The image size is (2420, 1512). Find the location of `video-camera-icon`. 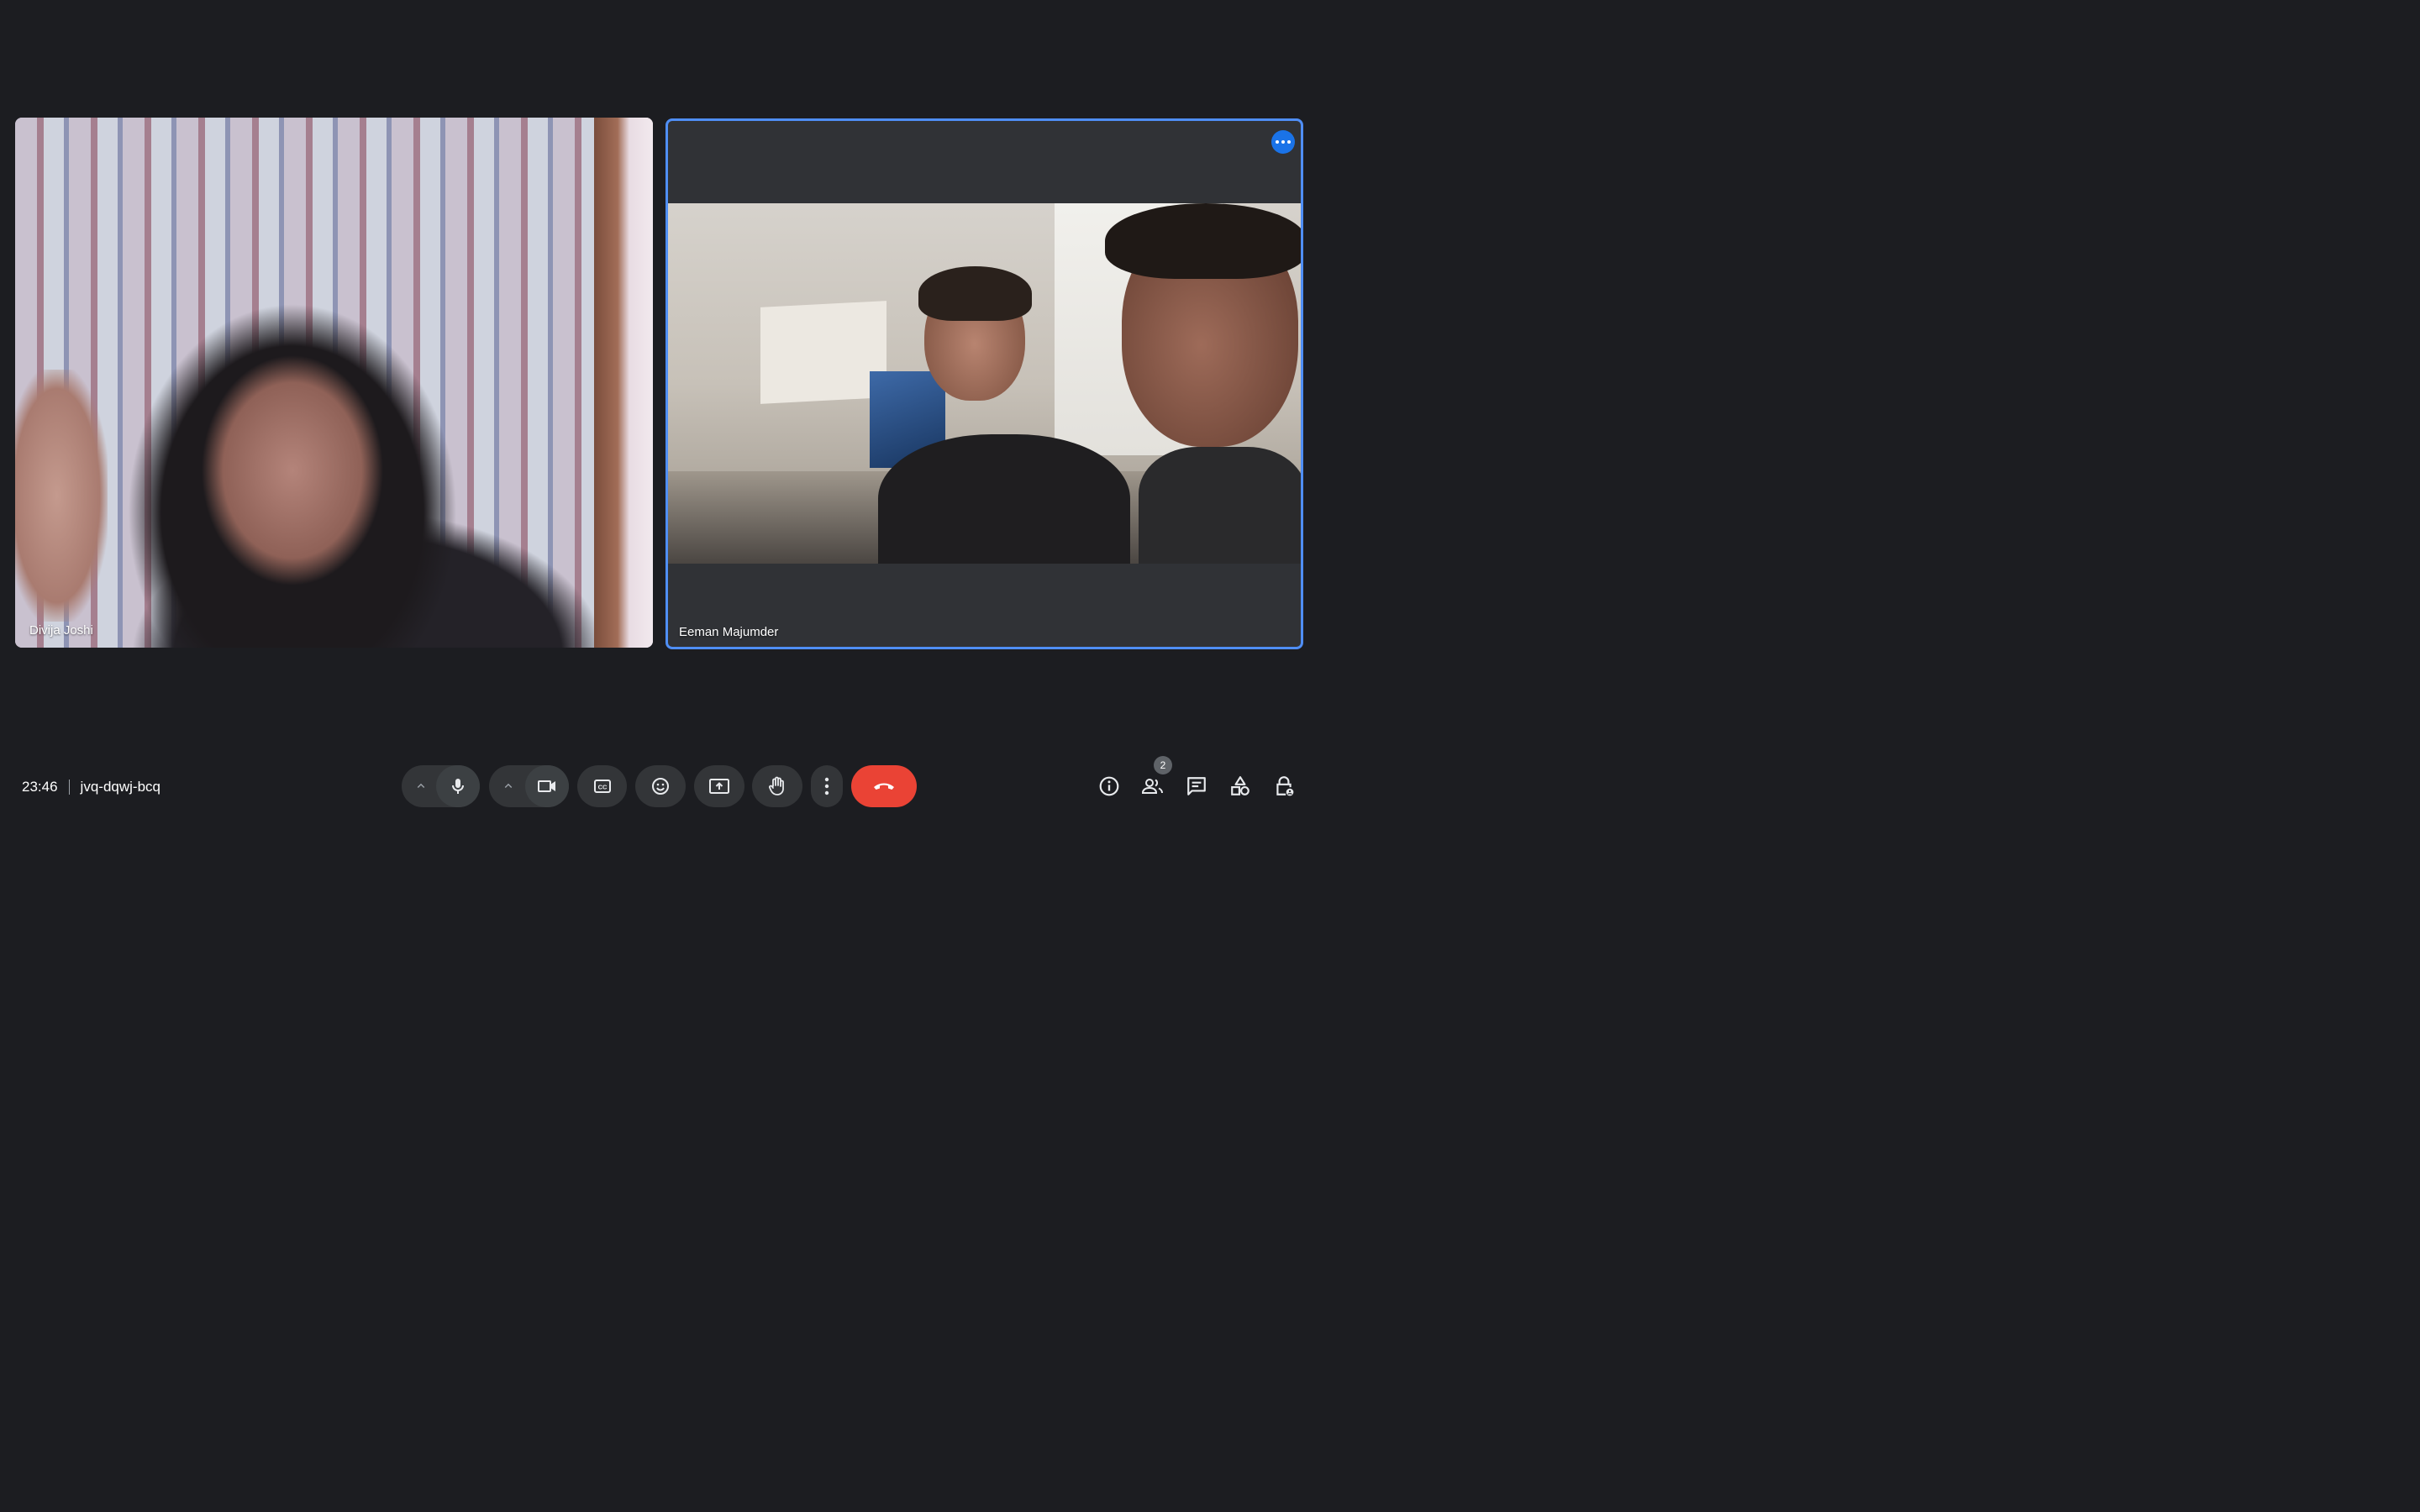

video-camera-icon is located at coordinates (546, 786).